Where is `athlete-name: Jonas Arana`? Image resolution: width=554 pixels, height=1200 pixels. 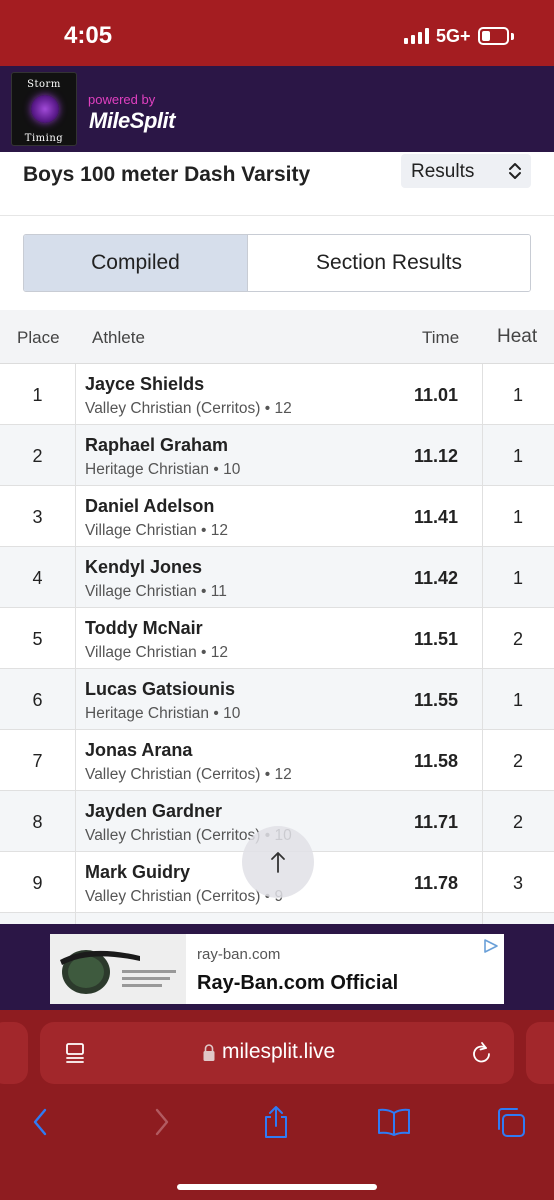 athlete-name: Jonas Arana is located at coordinates (138, 750).